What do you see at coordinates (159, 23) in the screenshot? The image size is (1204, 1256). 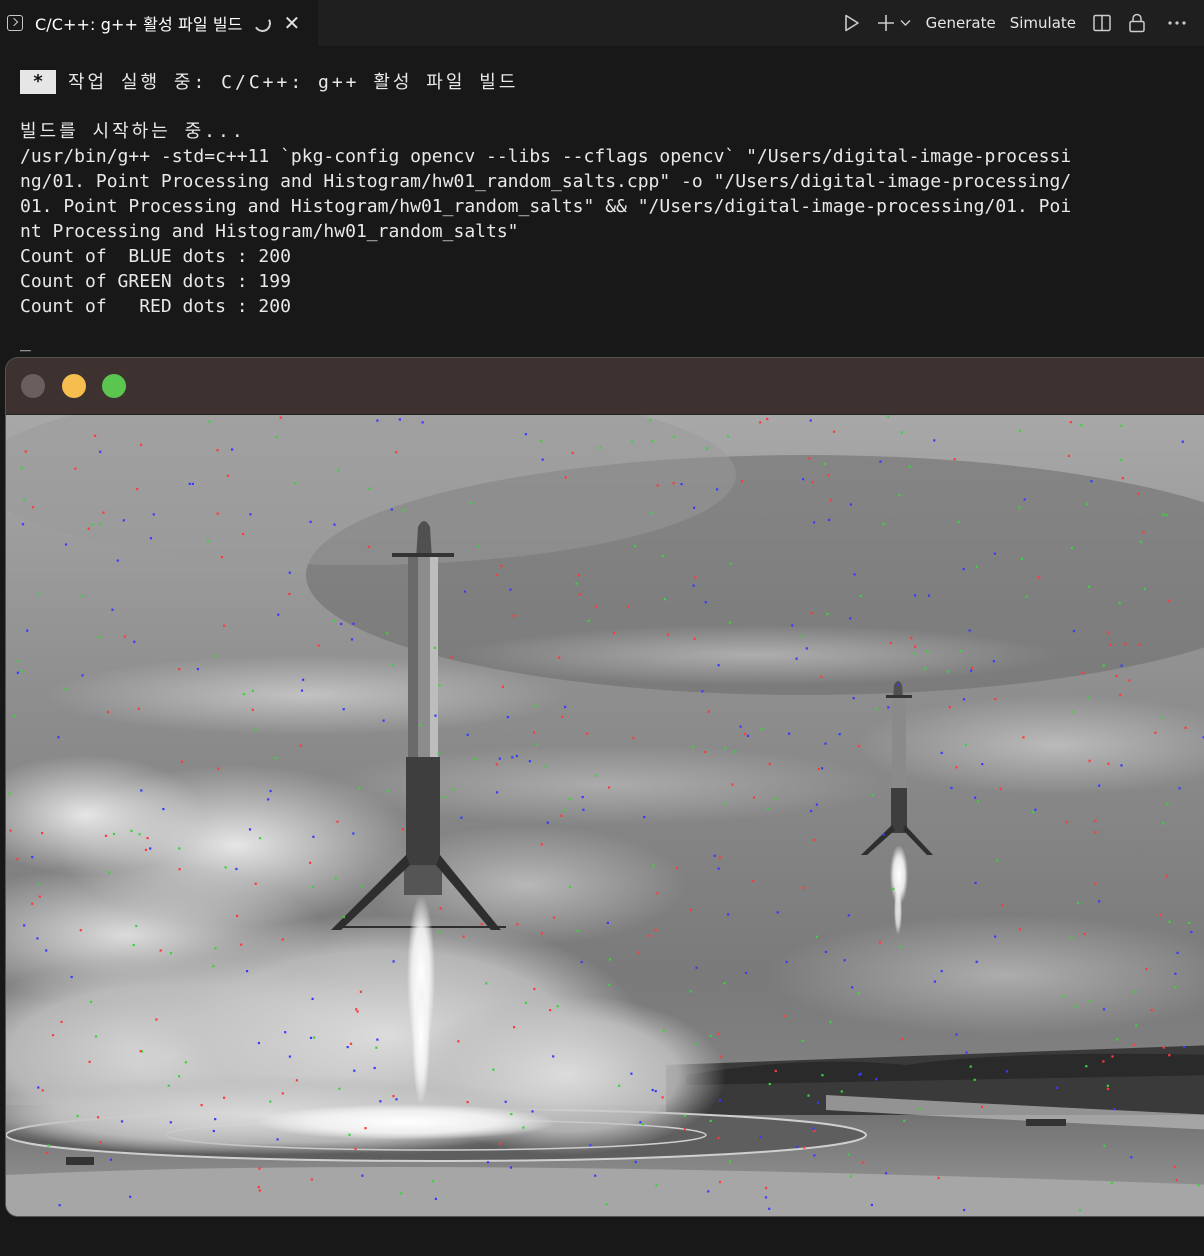 I see `terminal-tab: C/C++: g++ 활성 파일 빌드 ✕` at bounding box center [159, 23].